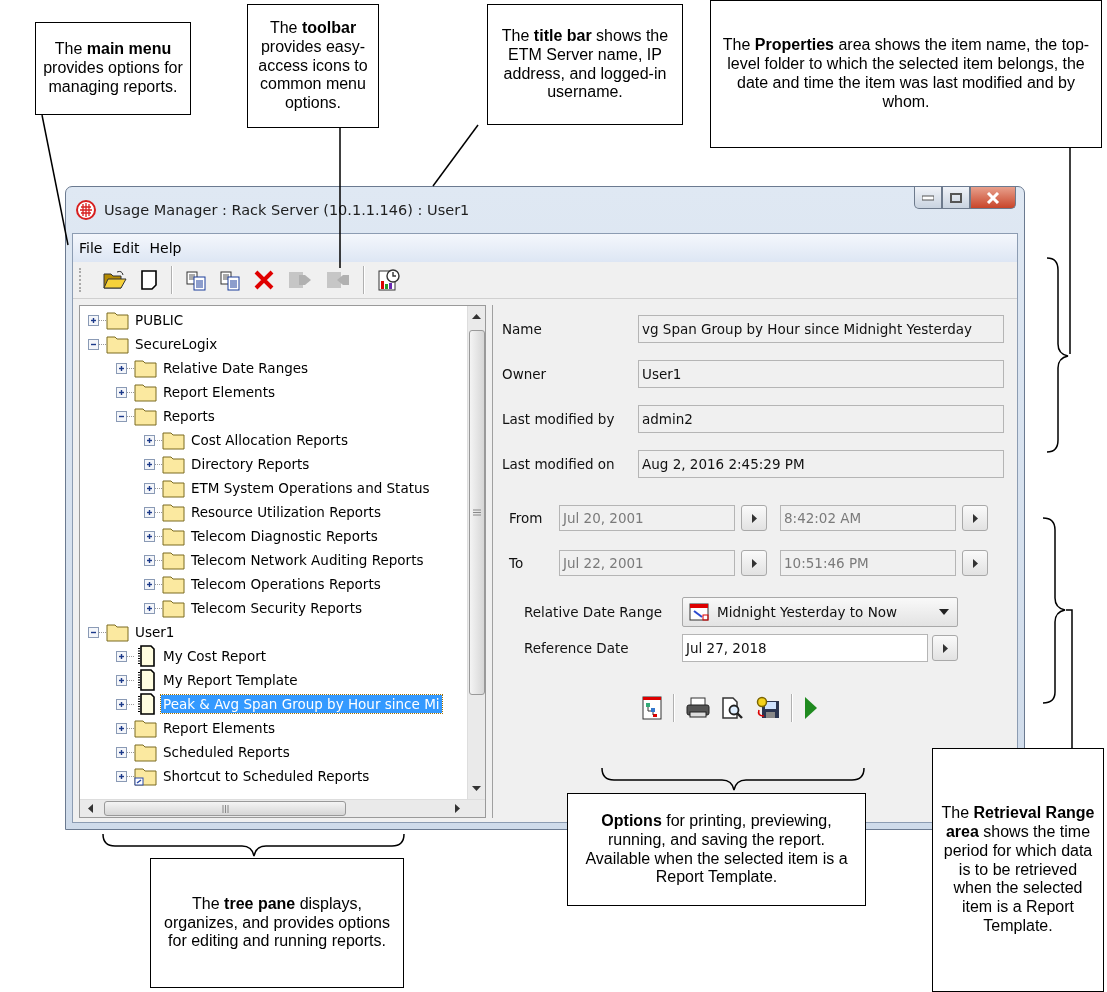  I want to click on clipboard-pages-icon, so click(196, 280).